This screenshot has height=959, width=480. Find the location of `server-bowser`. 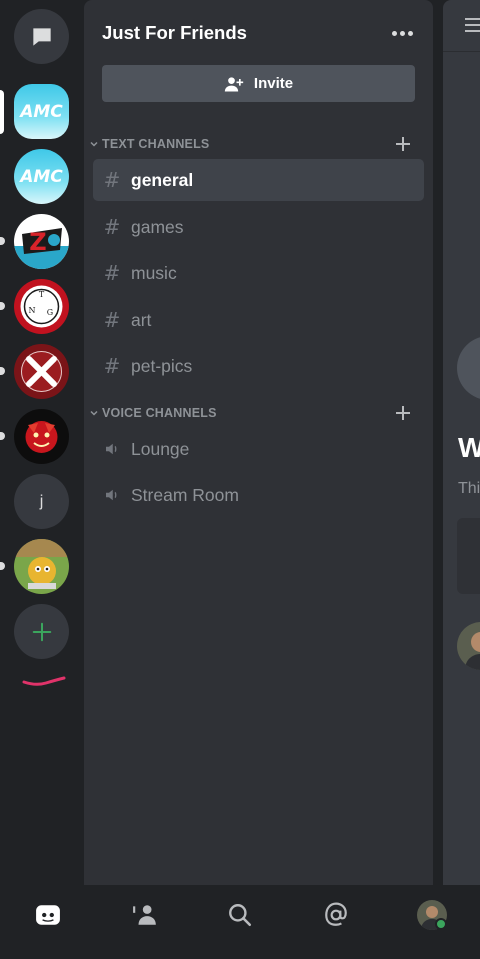

server-bowser is located at coordinates (41, 436).